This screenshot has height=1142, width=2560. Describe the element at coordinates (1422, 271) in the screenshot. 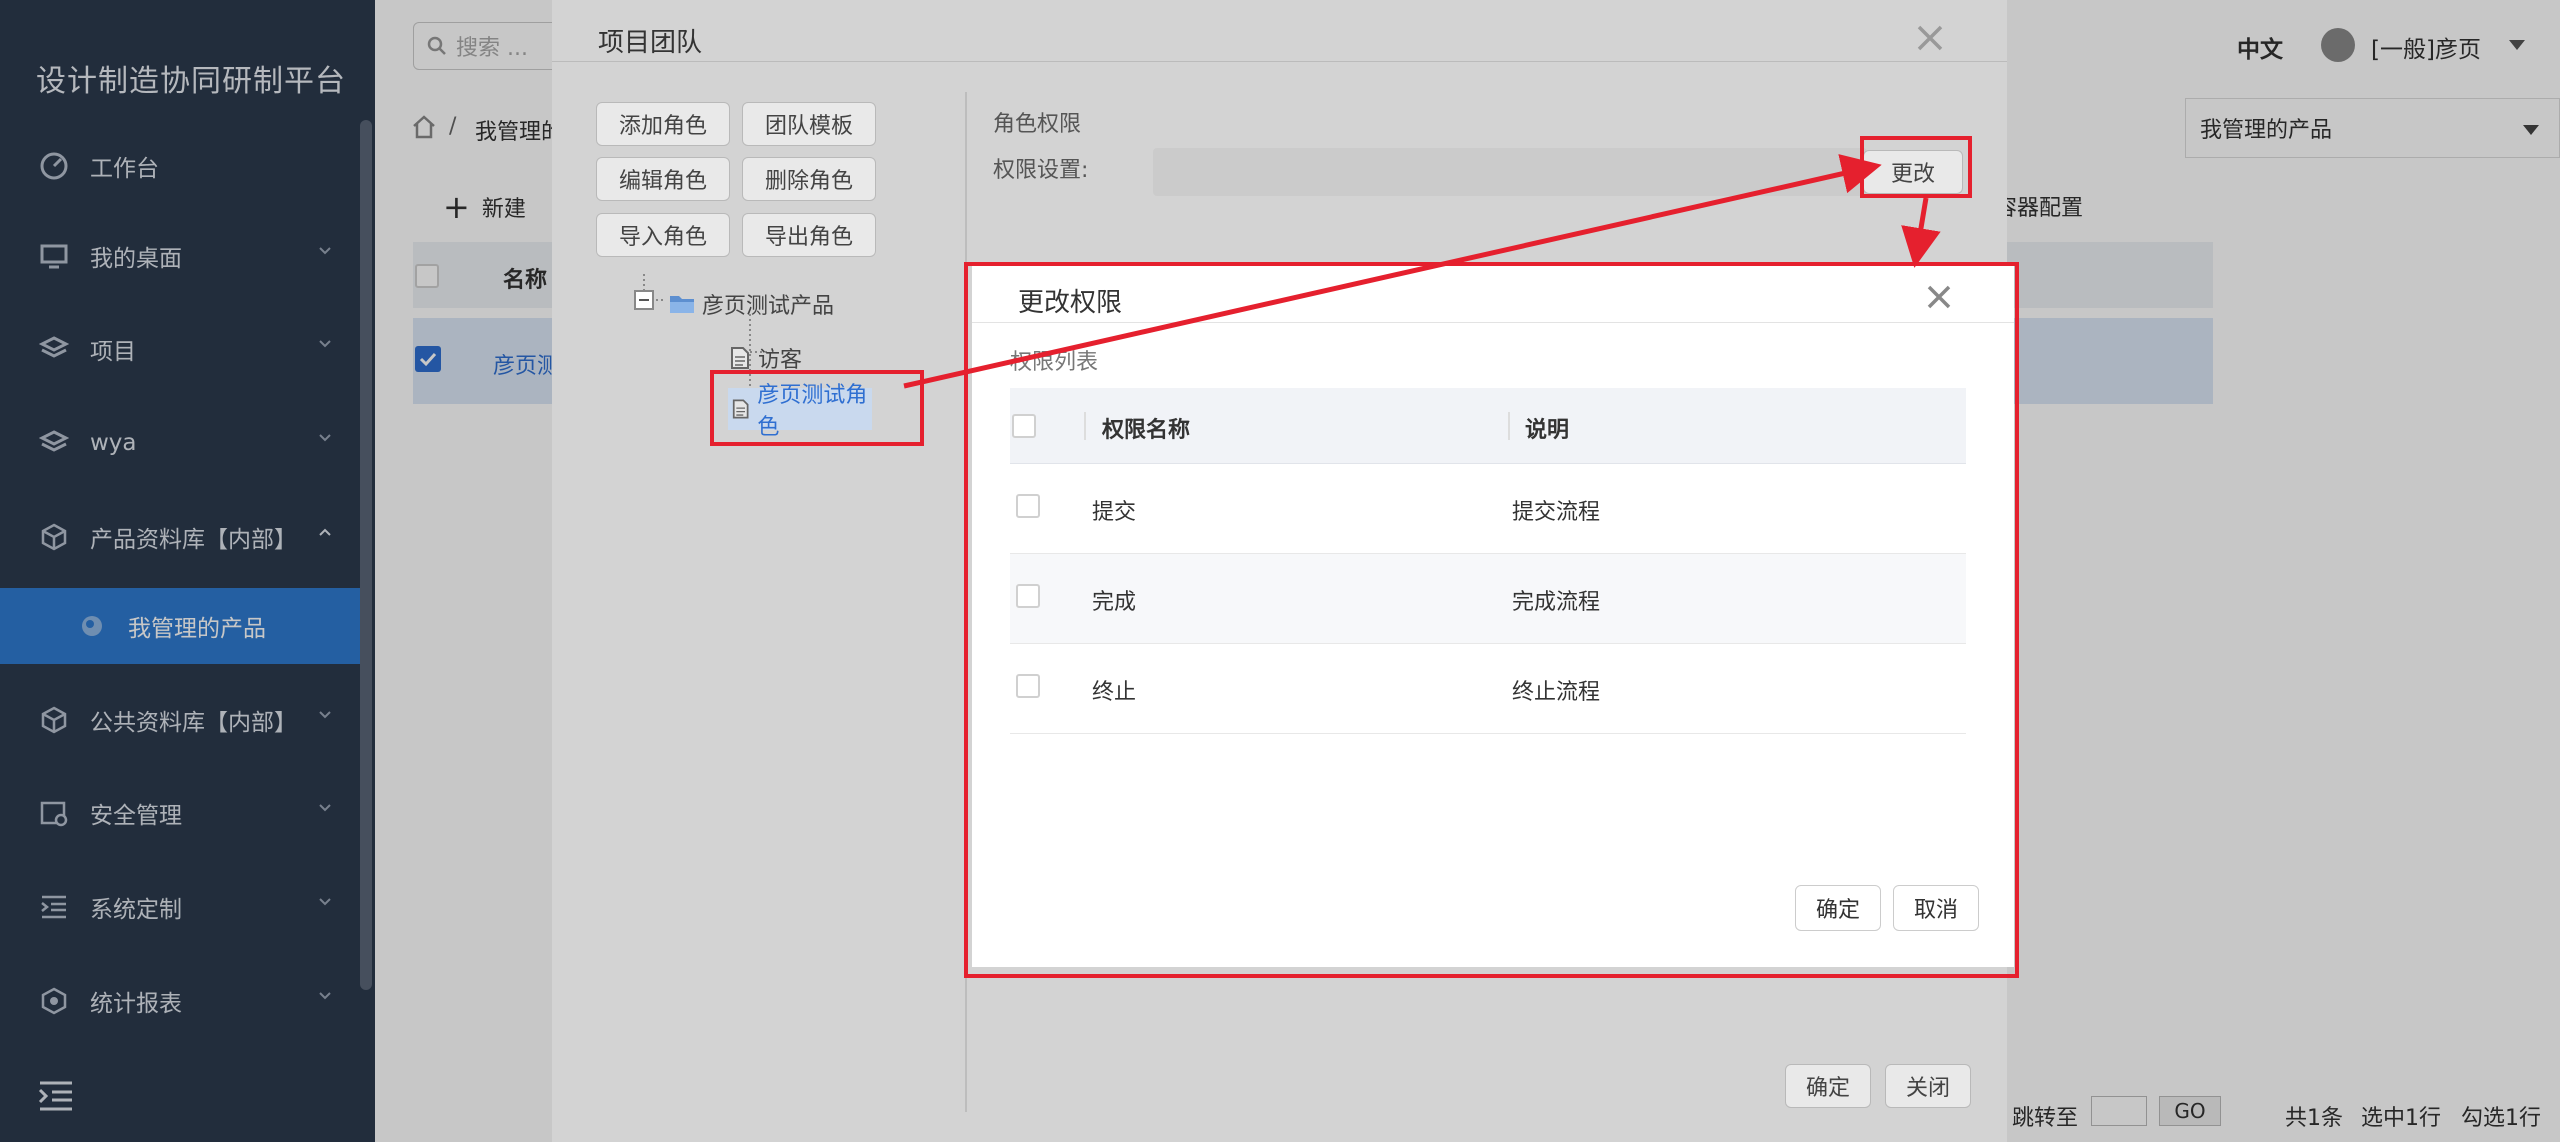

I see `annotation-arrows` at that location.